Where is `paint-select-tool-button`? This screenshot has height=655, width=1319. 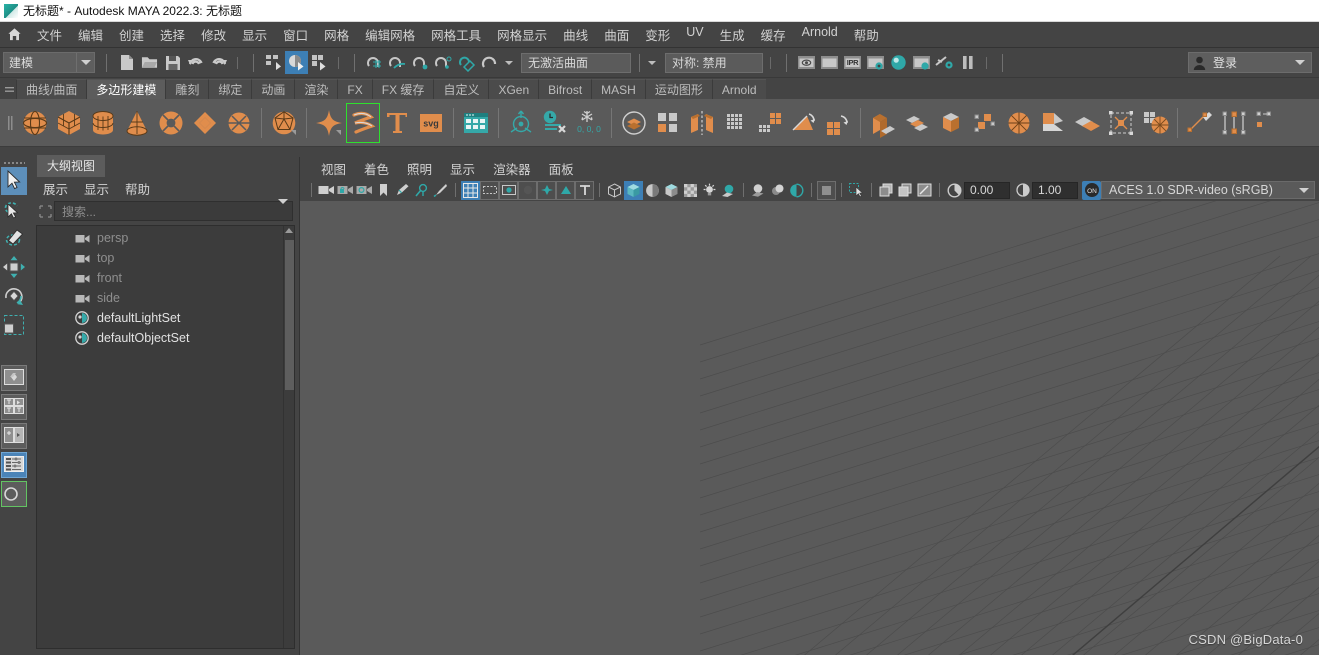 paint-select-tool-button is located at coordinates (14, 239).